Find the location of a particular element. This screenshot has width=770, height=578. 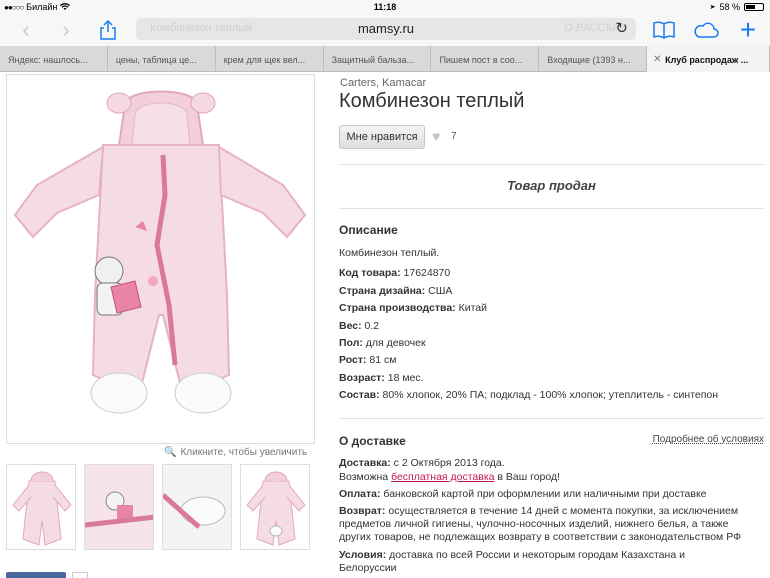

field-made-in: Страна производства: Китай is located at coordinates (413, 308).